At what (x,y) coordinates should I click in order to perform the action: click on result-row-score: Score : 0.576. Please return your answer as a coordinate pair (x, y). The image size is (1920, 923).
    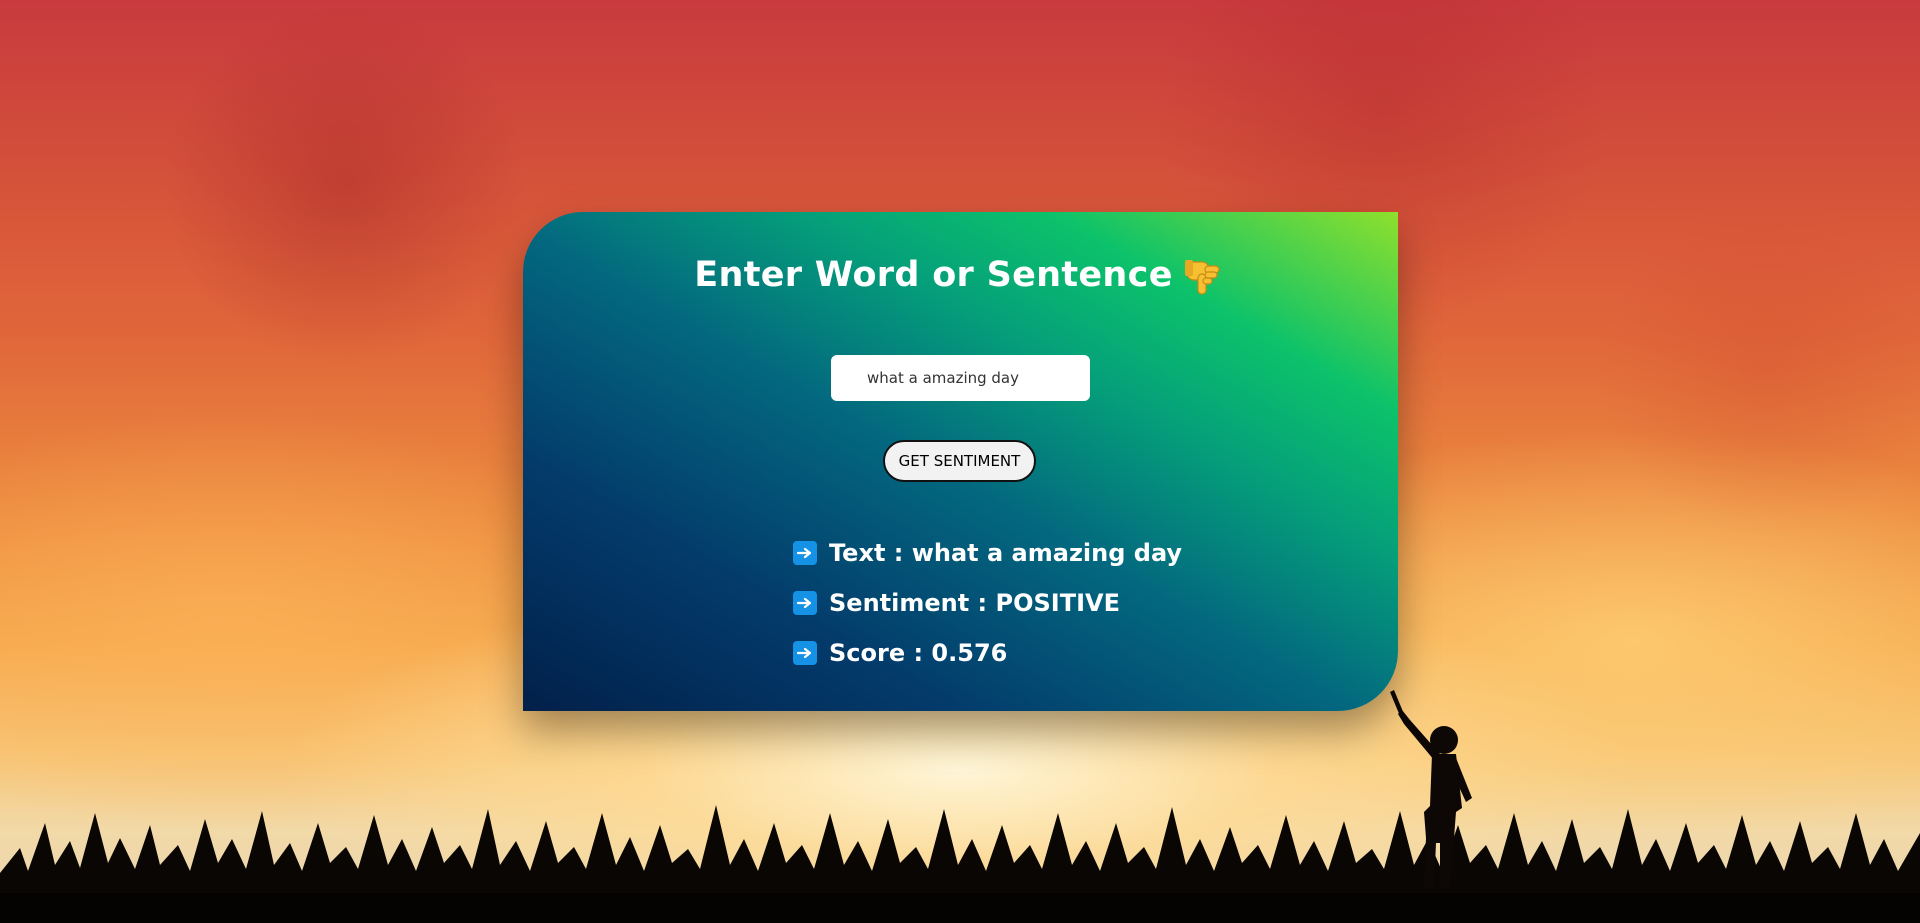
    Looking at the image, I should click on (987, 653).